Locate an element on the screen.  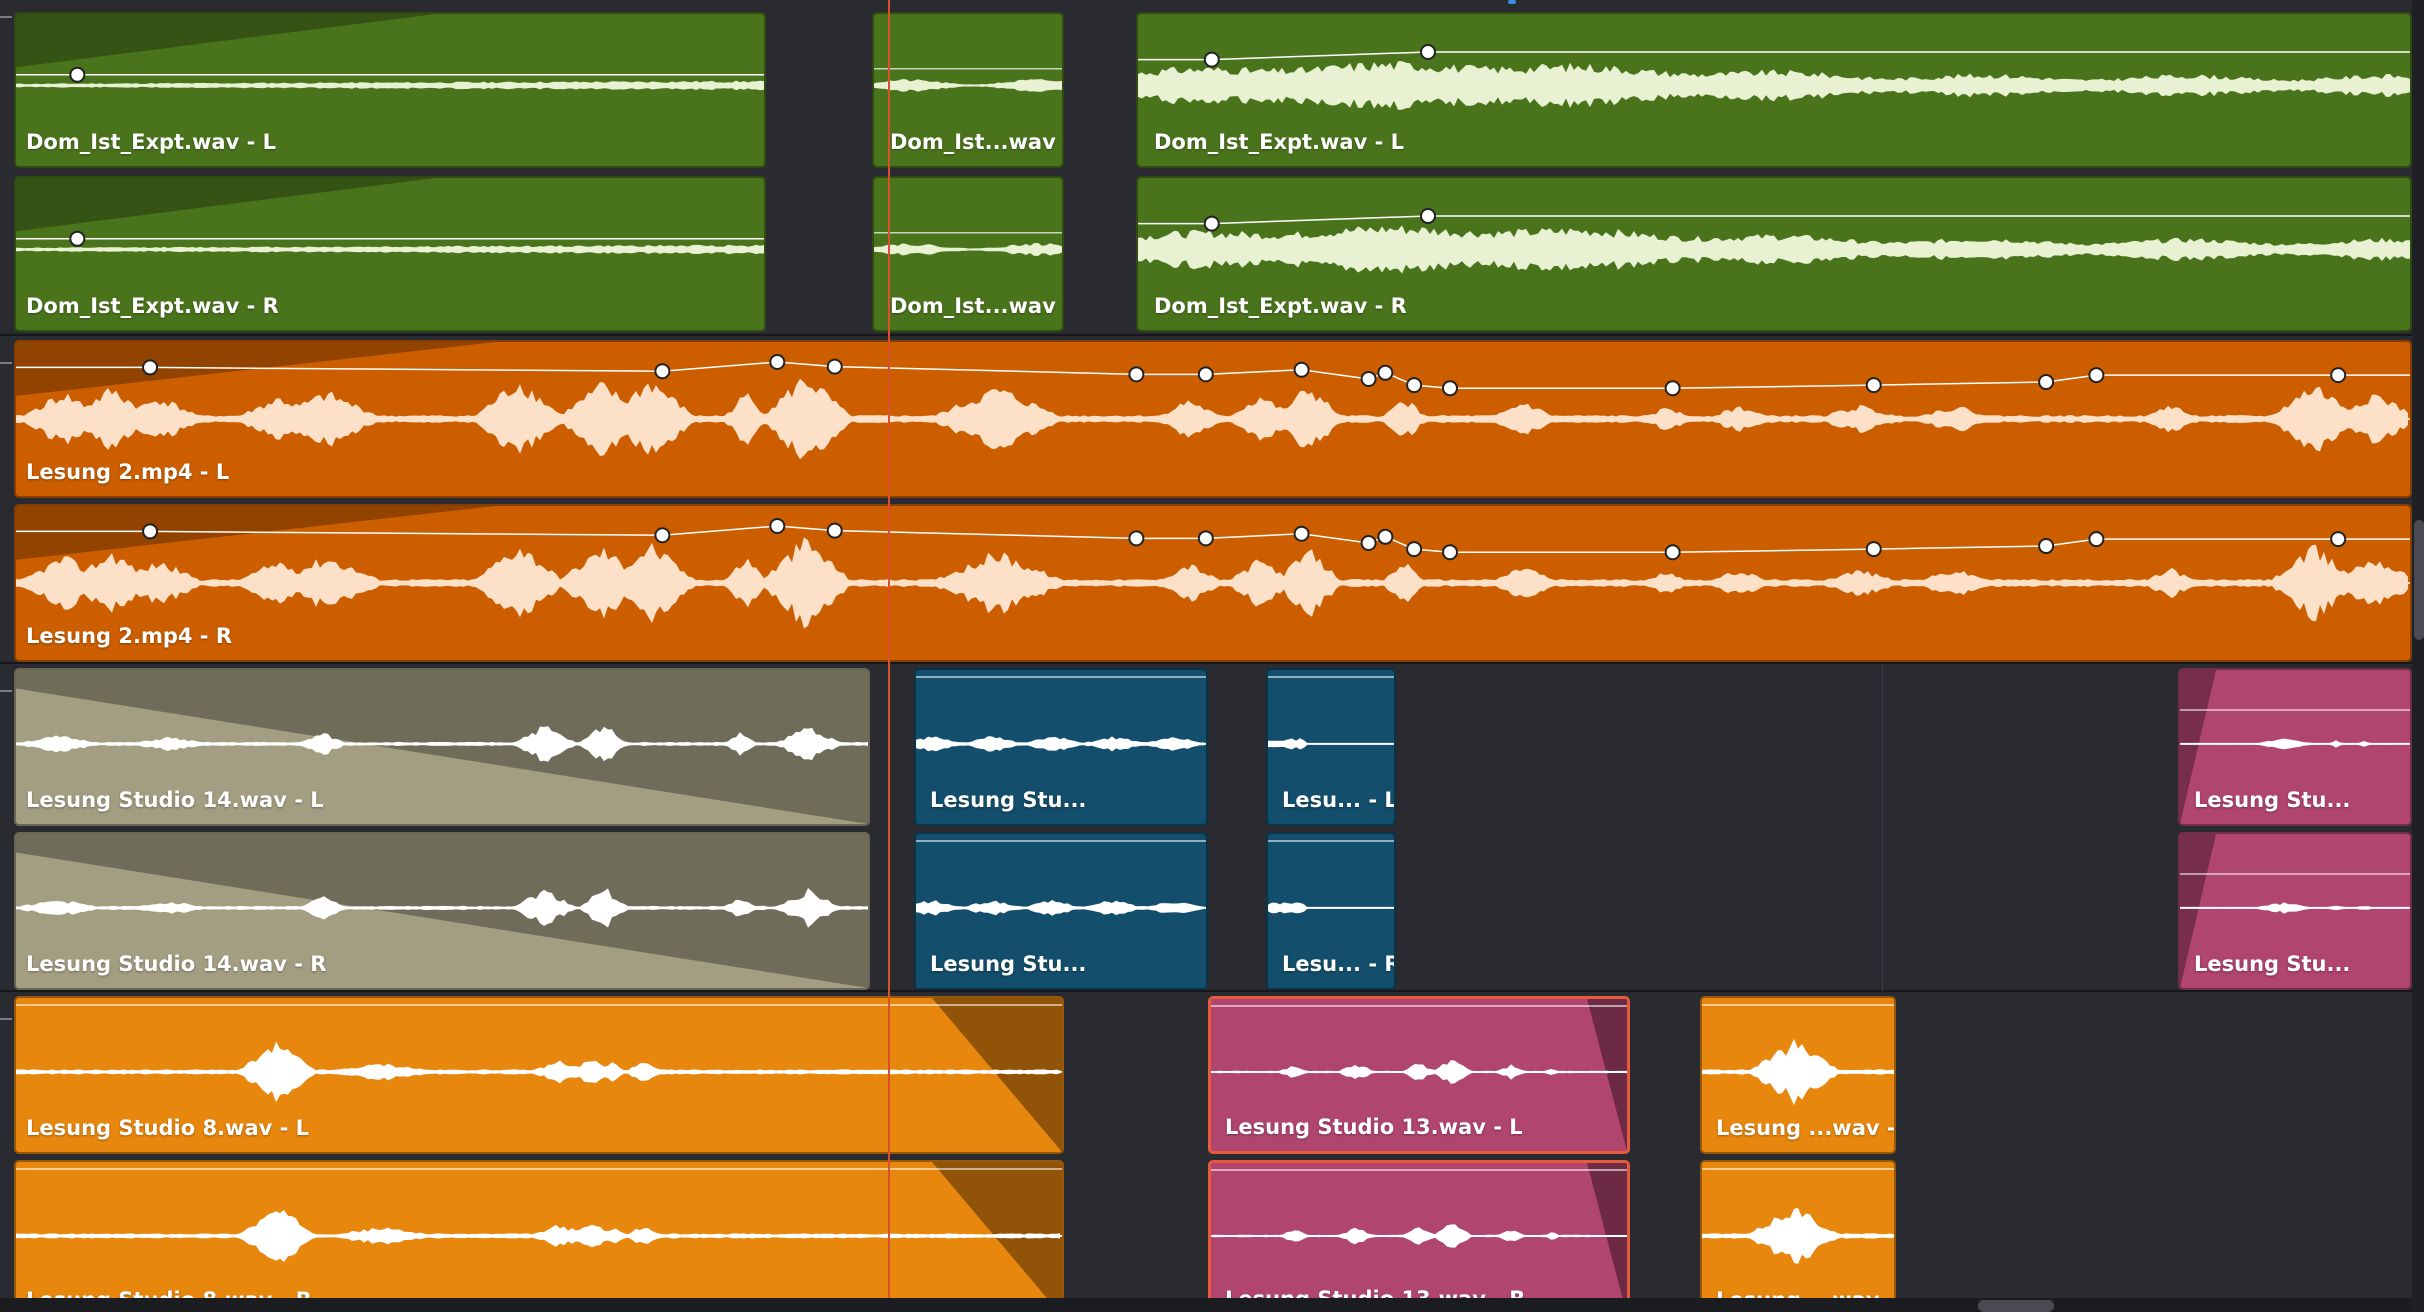
audio-clip: Dom_Ist...wav - R is located at coordinates (968, 254).